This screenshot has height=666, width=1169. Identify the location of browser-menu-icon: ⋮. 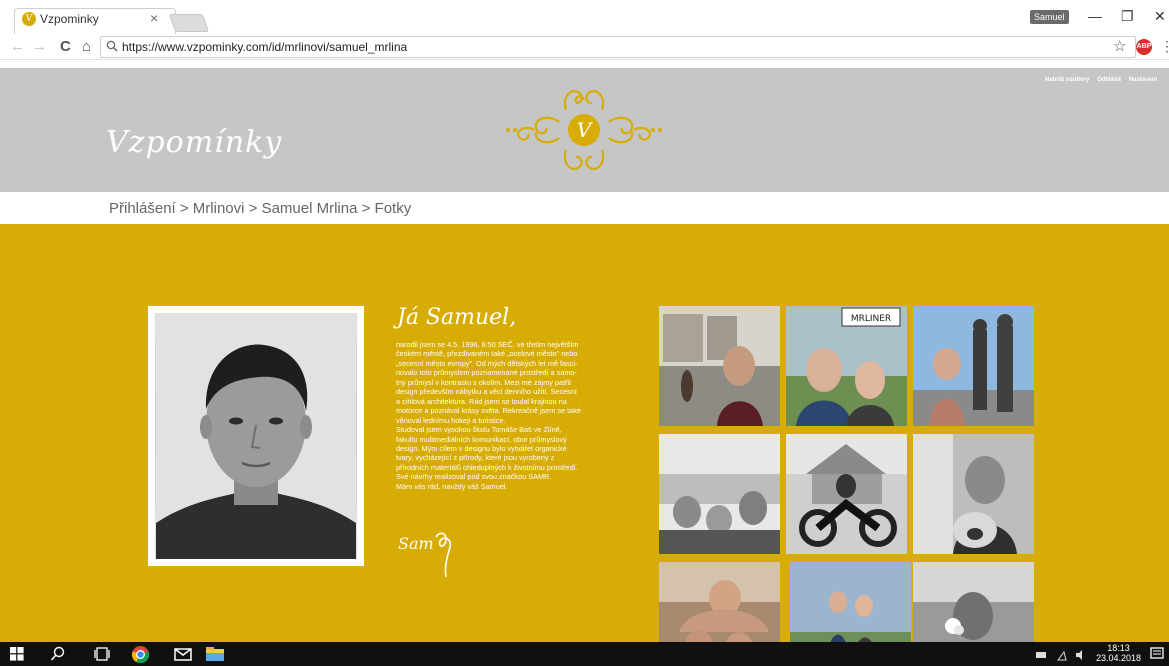
(1164, 46).